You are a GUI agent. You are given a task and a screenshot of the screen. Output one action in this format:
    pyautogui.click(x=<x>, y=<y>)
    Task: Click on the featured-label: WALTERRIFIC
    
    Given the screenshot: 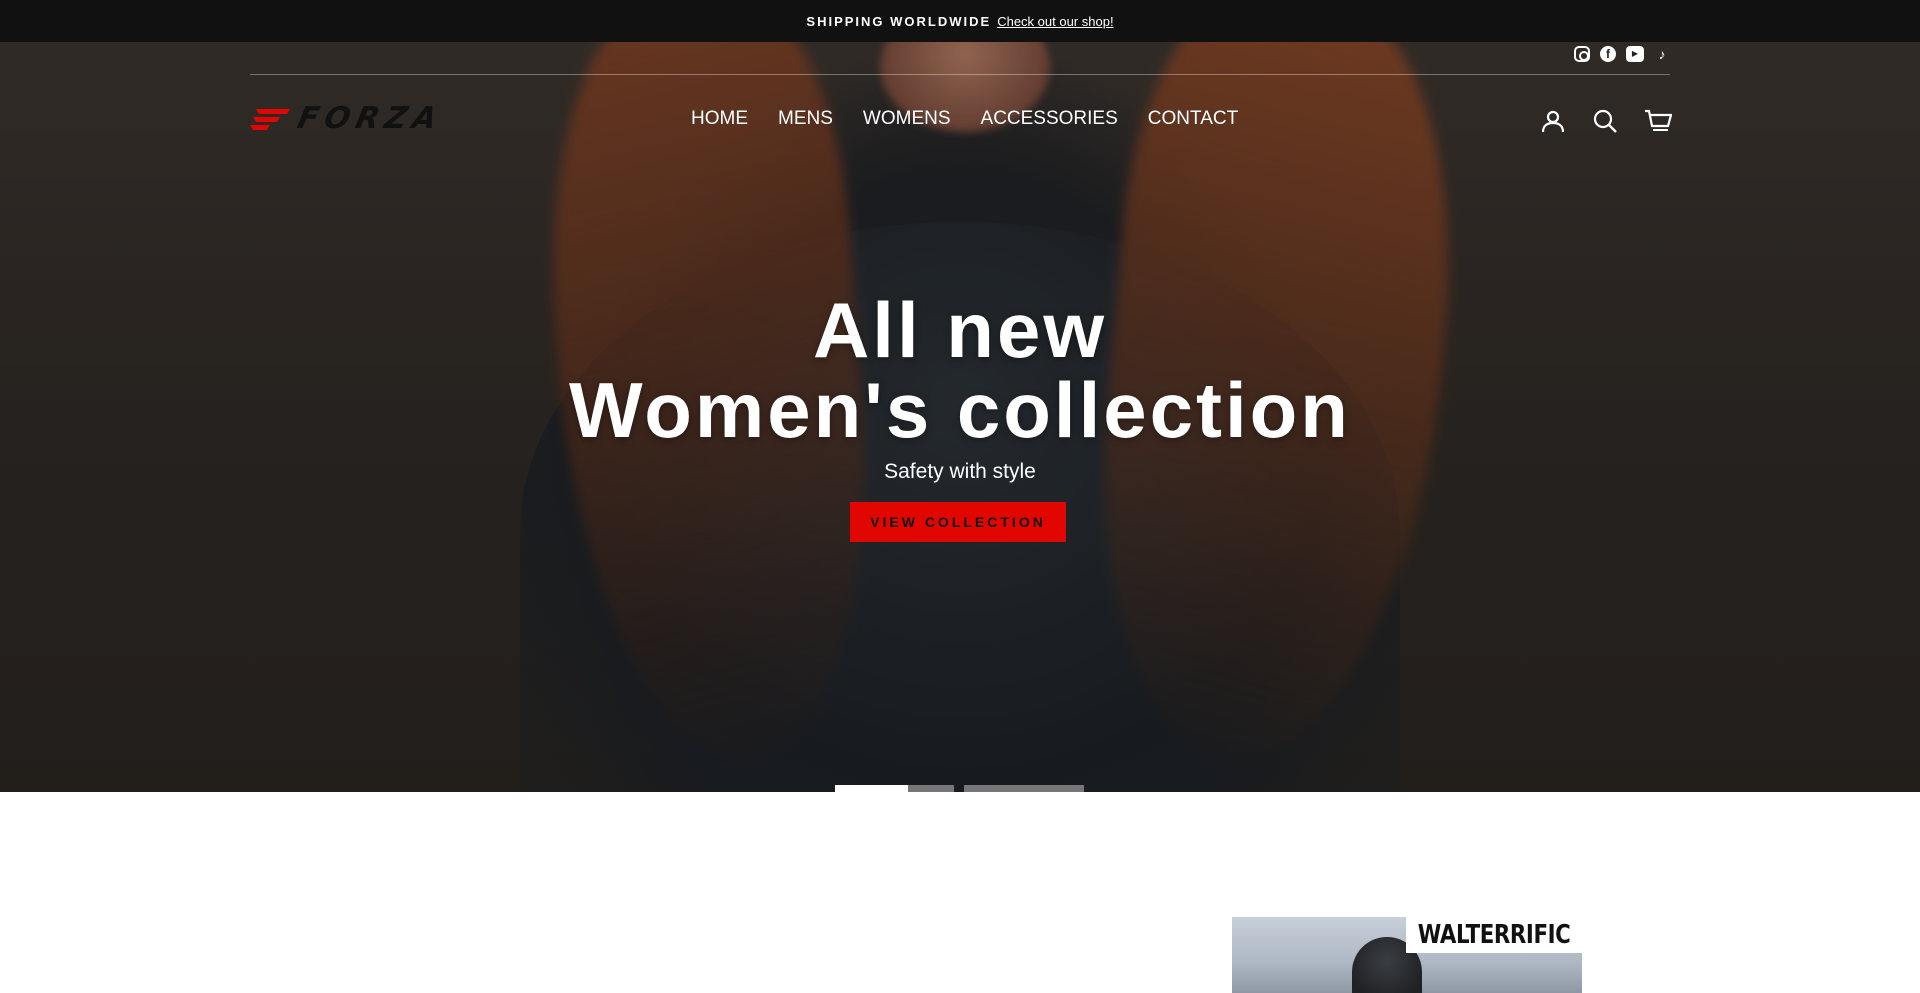 What is the action you would take?
    pyautogui.click(x=1494, y=935)
    